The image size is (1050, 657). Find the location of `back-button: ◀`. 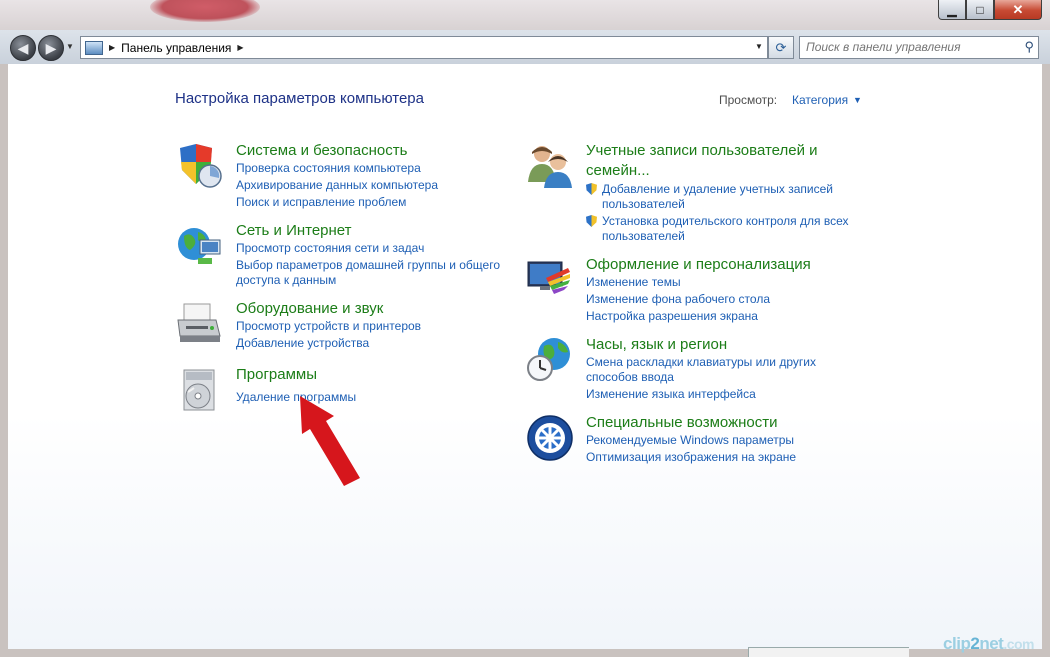

back-button: ◀ is located at coordinates (23, 48).